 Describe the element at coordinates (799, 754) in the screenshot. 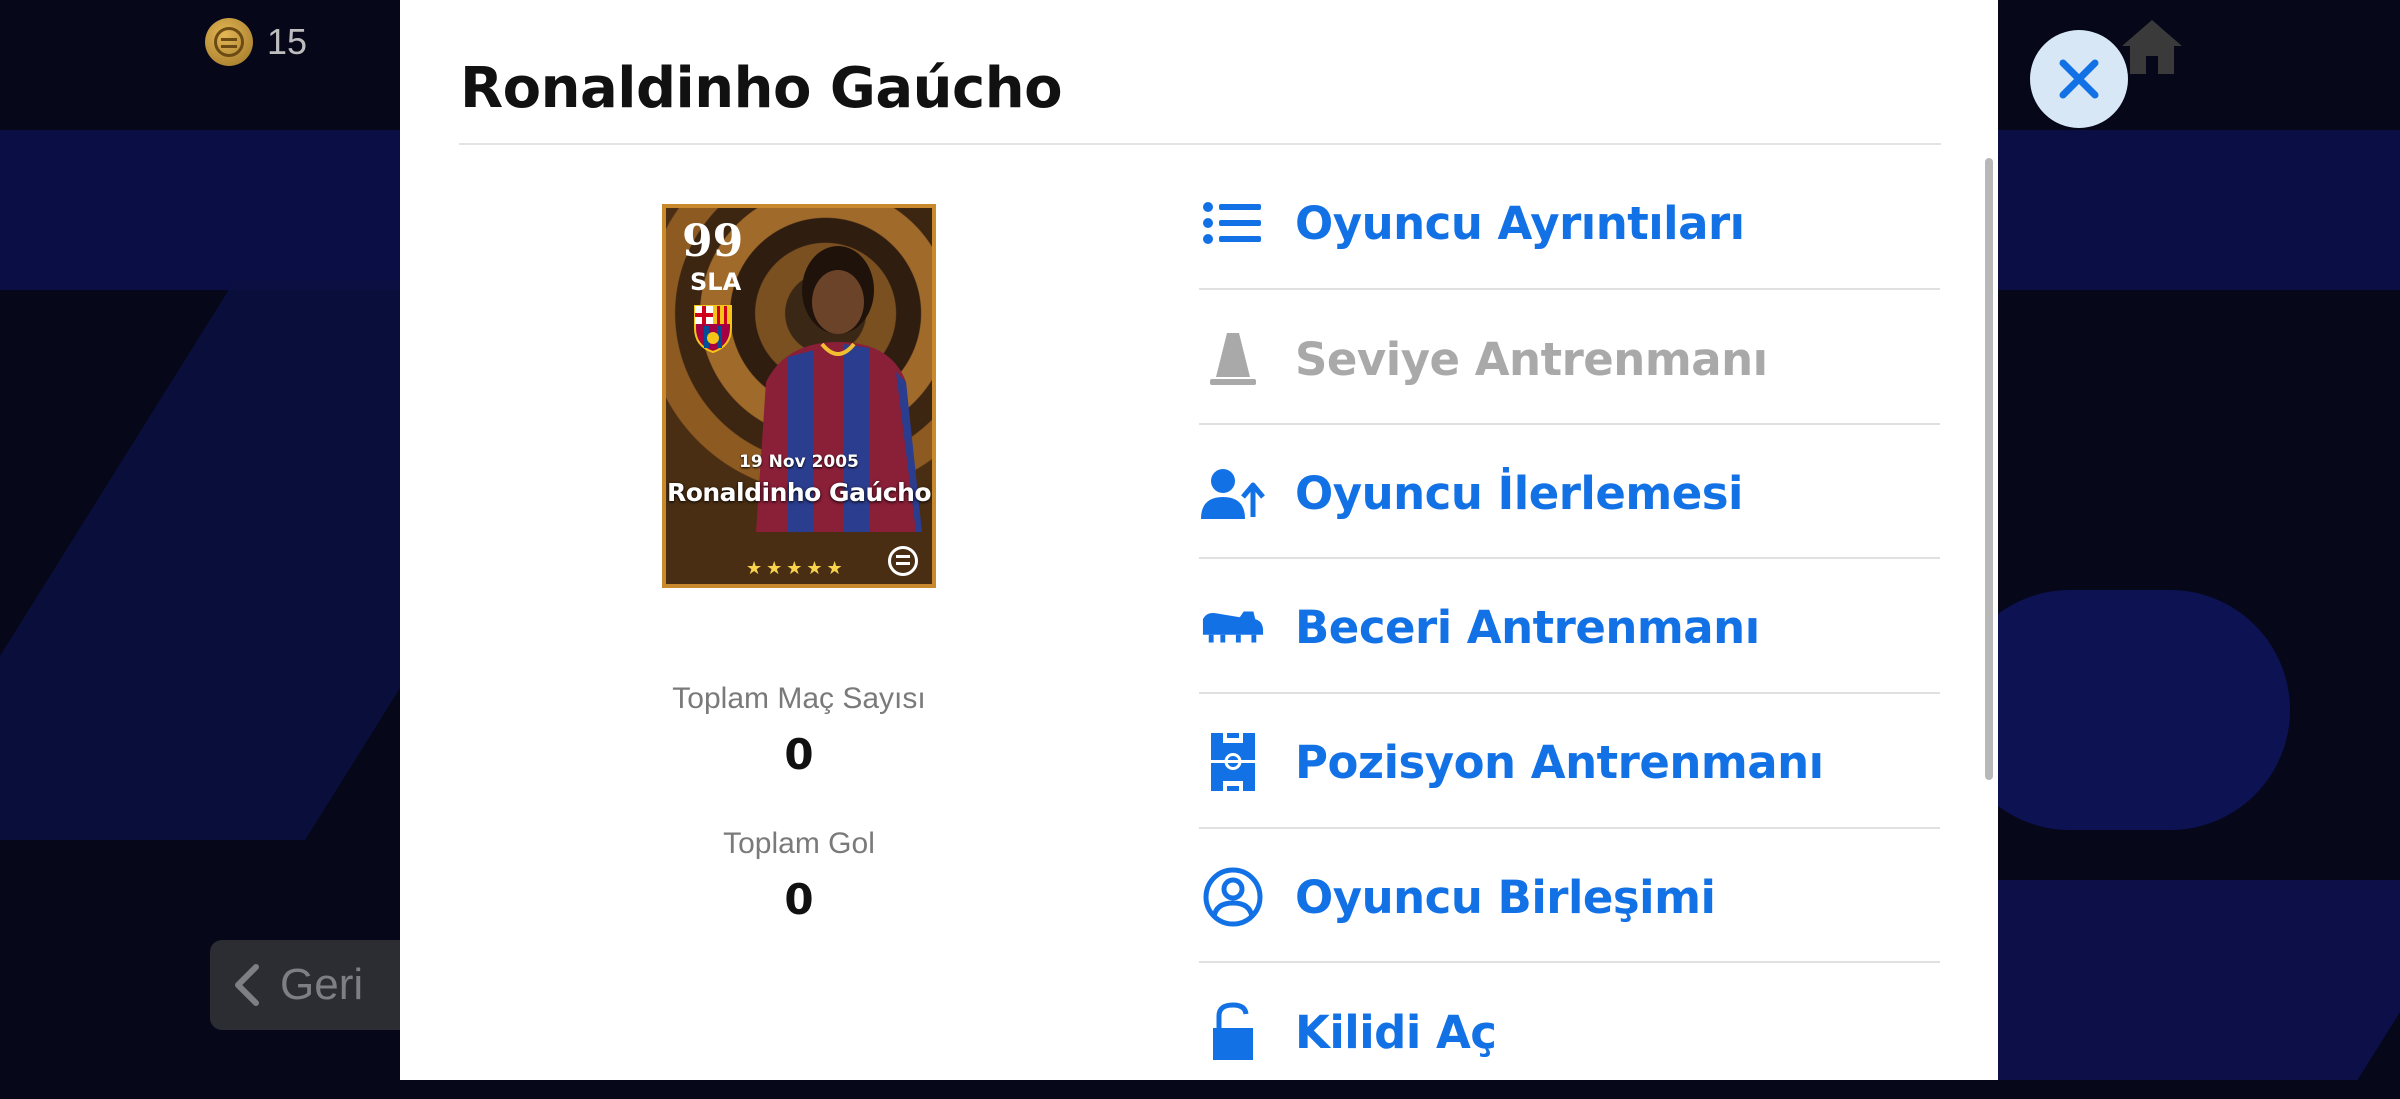

I see `stat-value-total-matches: 0` at that location.